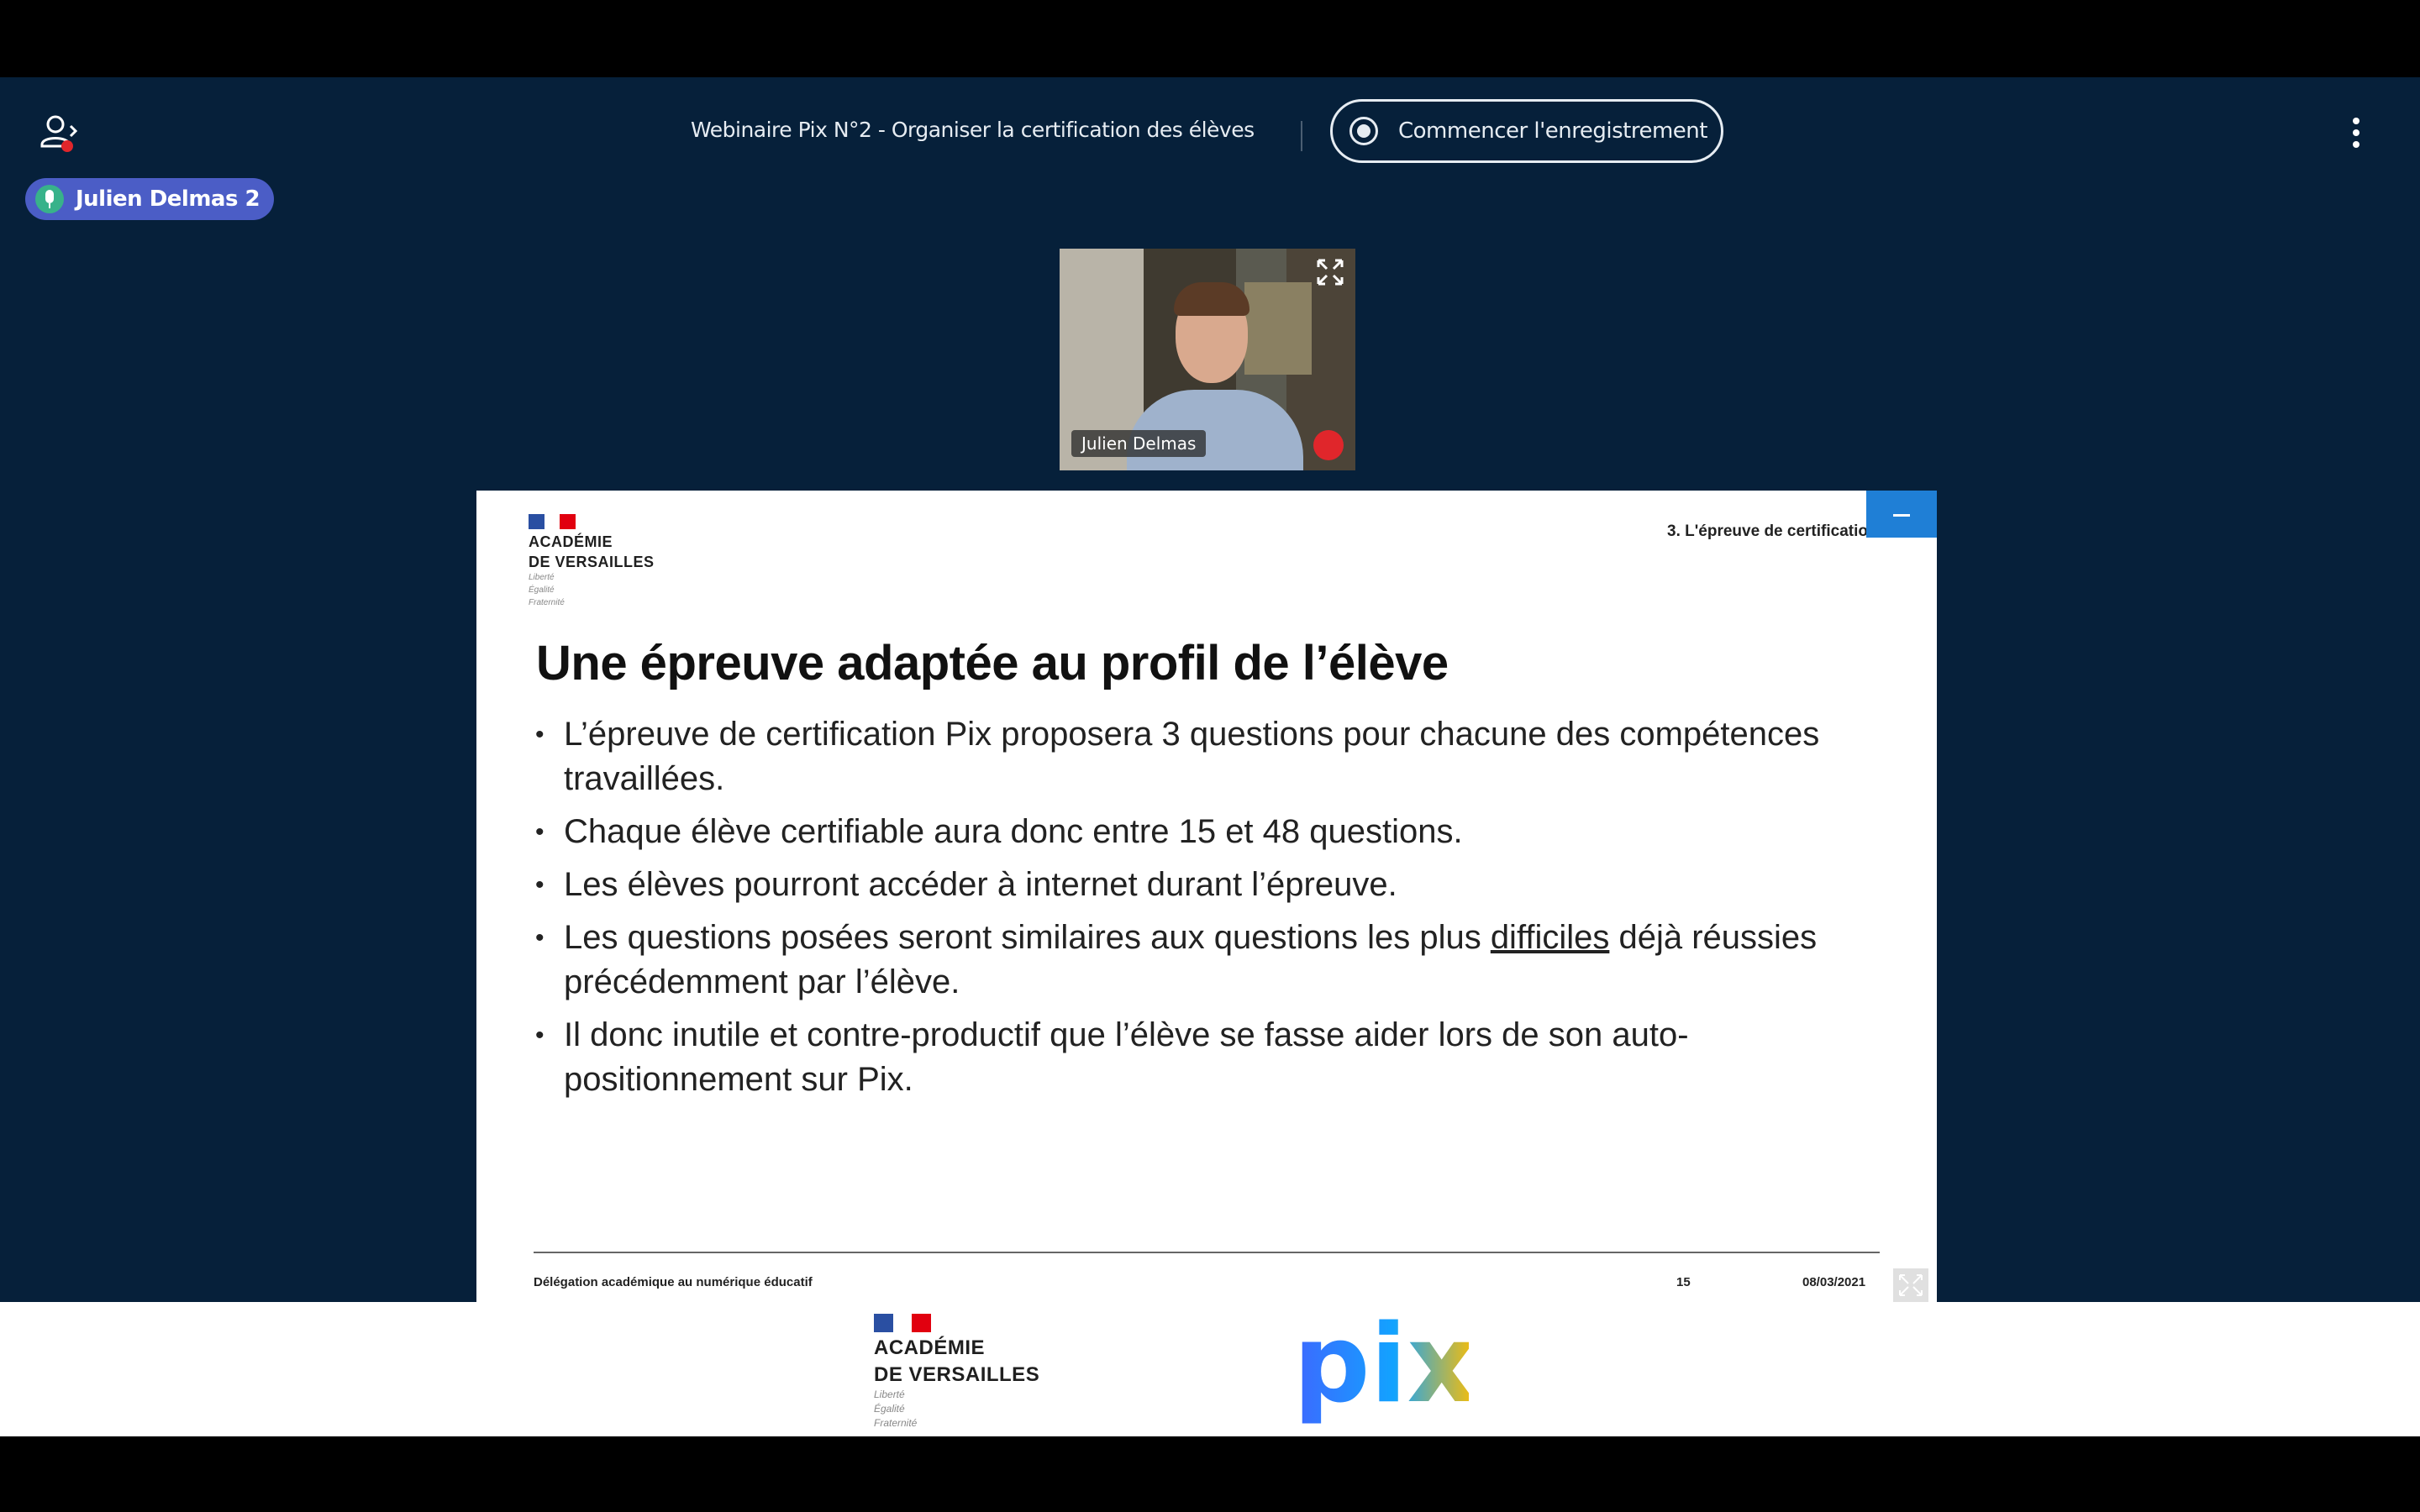 This screenshot has width=2420, height=1512. What do you see at coordinates (2356, 134) in the screenshot?
I see `more-vertical-icon` at bounding box center [2356, 134].